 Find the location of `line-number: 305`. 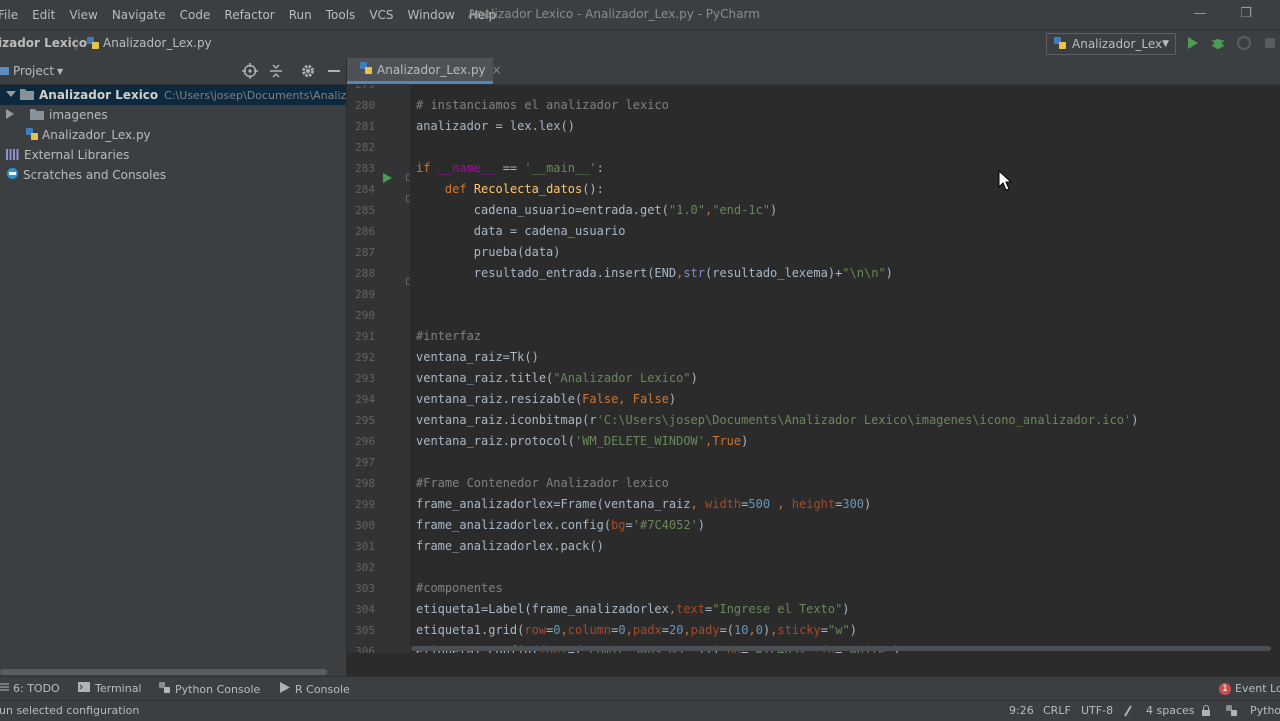

line-number: 305 is located at coordinates (361, 630).